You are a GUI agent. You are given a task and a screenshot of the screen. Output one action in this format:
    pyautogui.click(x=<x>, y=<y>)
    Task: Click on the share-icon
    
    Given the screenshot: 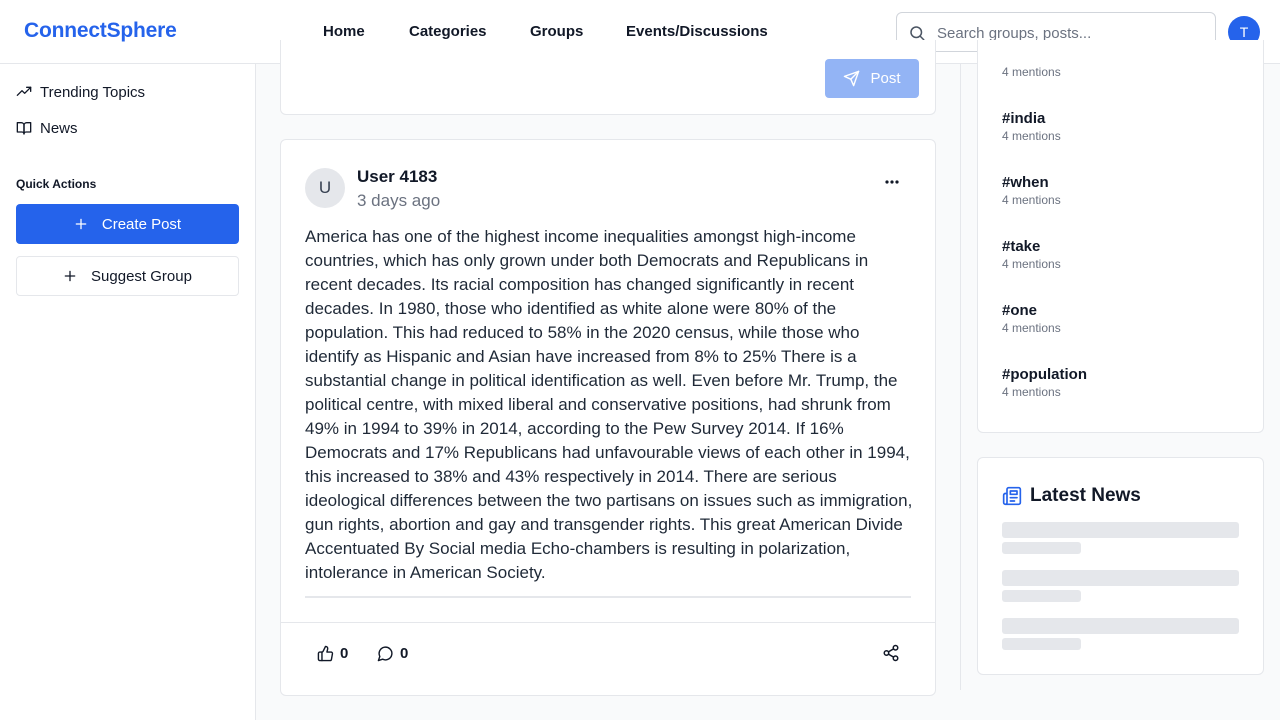 What is the action you would take?
    pyautogui.click(x=891, y=653)
    